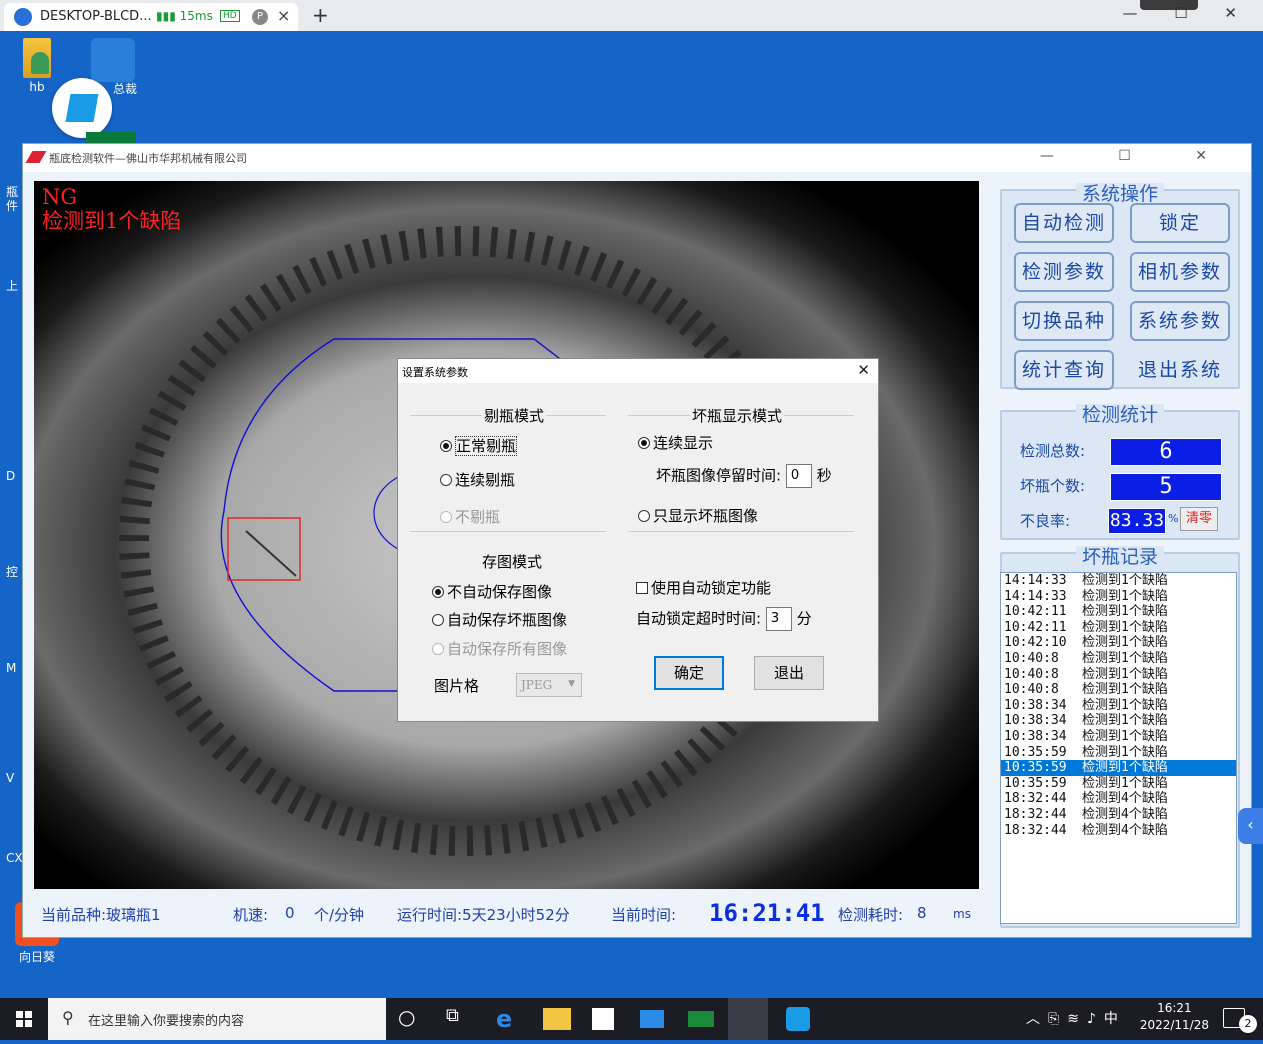  I want to click on taskbar-clock: 16:21 2022/11/28, so click(1174, 1017).